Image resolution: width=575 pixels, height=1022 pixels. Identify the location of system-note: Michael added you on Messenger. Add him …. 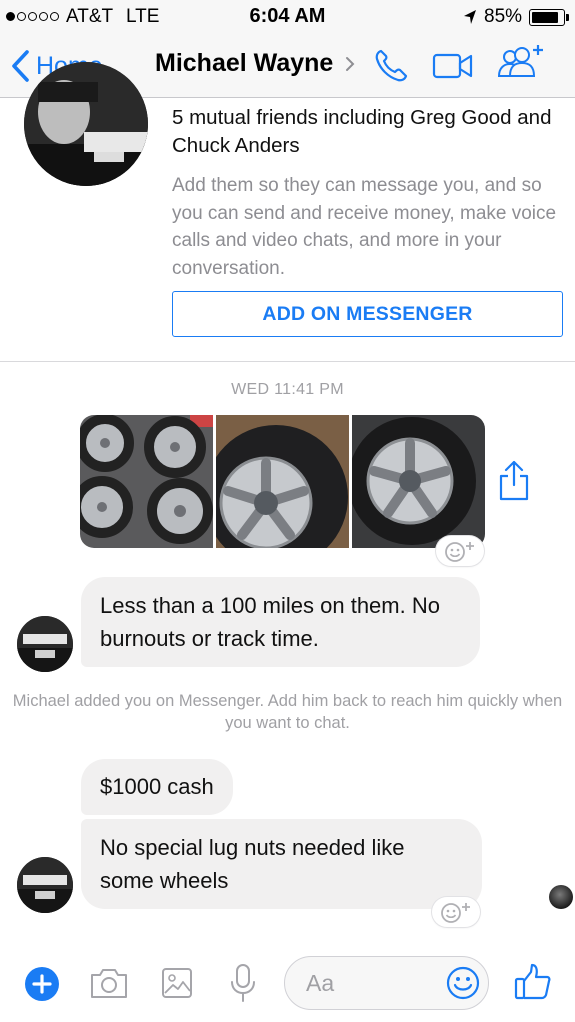
(287, 712).